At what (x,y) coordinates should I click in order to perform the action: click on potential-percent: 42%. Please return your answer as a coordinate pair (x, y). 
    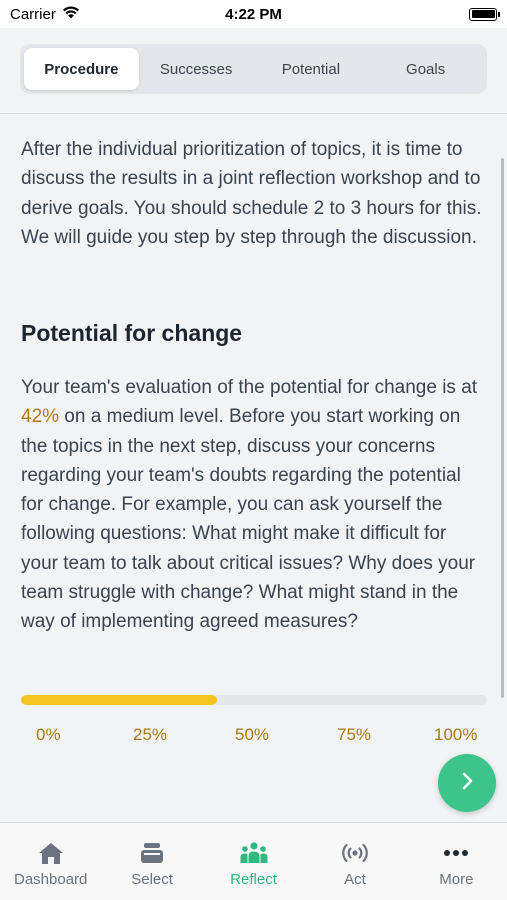
    Looking at the image, I should click on (40, 417).